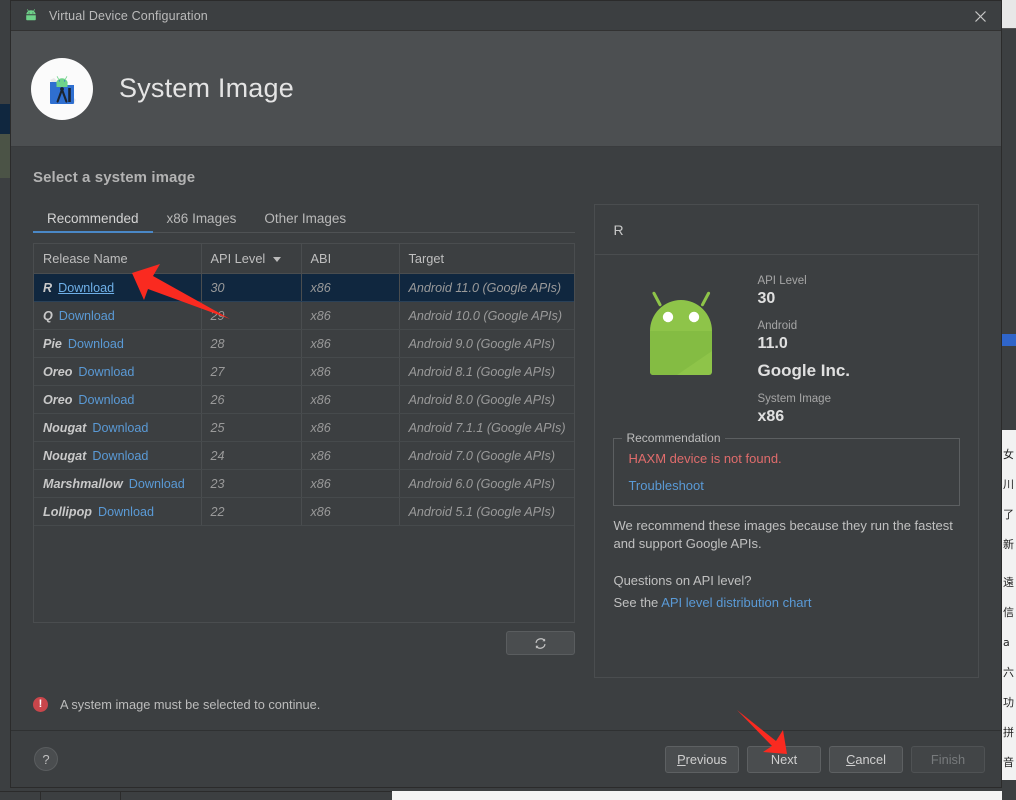 The height and width of the screenshot is (800, 1016). I want to click on tab-recommended: Recommended, so click(93, 222).